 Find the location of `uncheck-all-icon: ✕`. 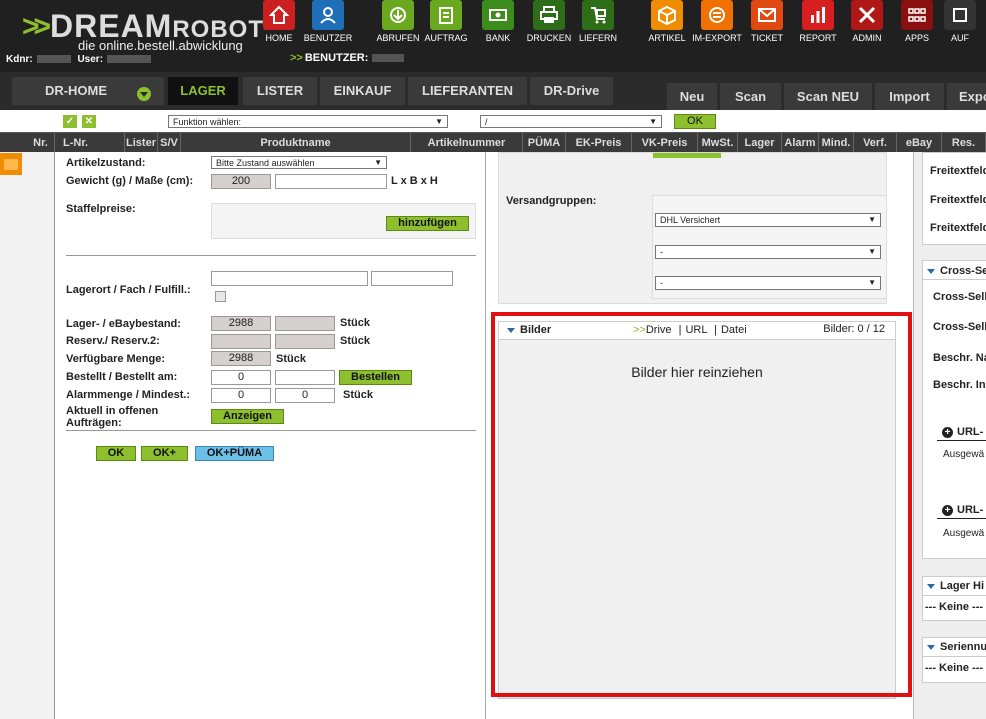

uncheck-all-icon: ✕ is located at coordinates (89, 121).